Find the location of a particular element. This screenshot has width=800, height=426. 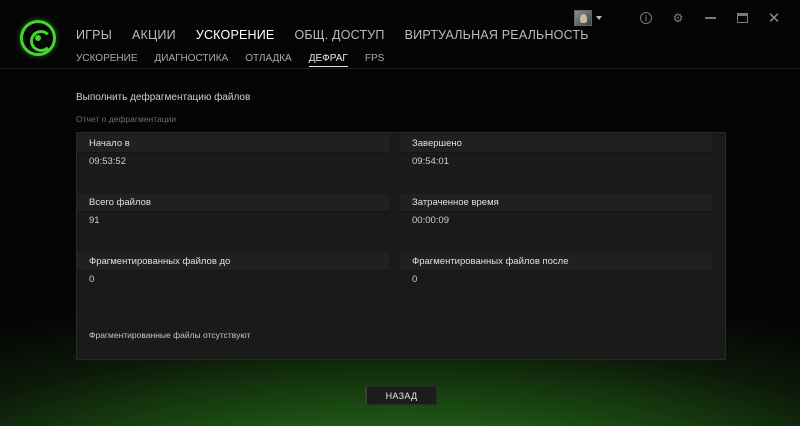

elapsed-time-label: Затраченное время is located at coordinates (556, 203).